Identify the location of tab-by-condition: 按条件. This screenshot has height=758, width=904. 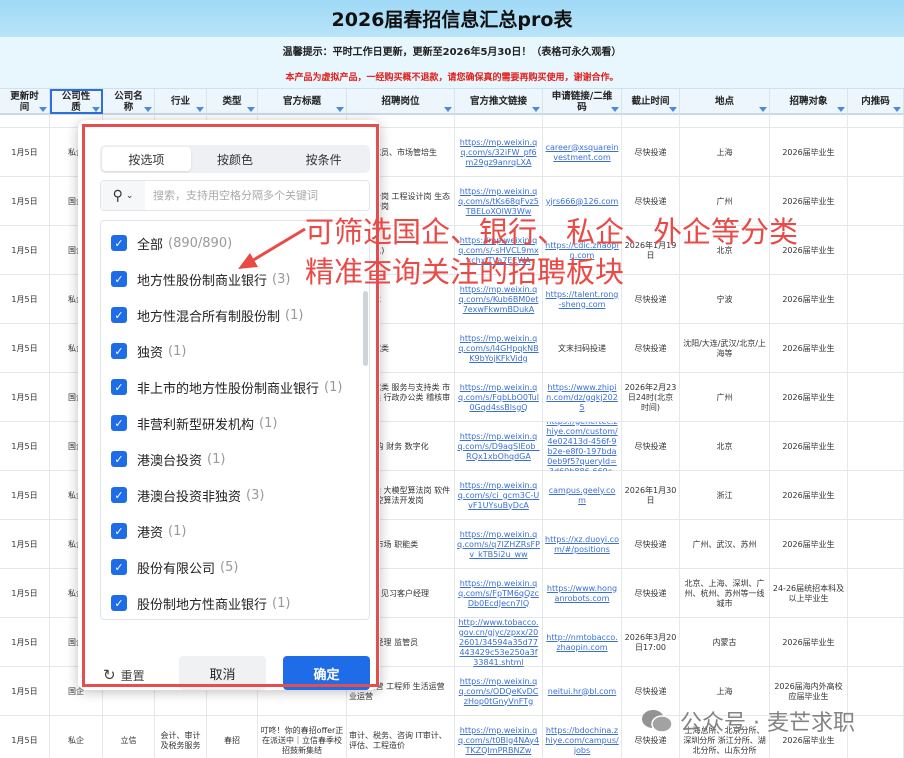
(323, 159).